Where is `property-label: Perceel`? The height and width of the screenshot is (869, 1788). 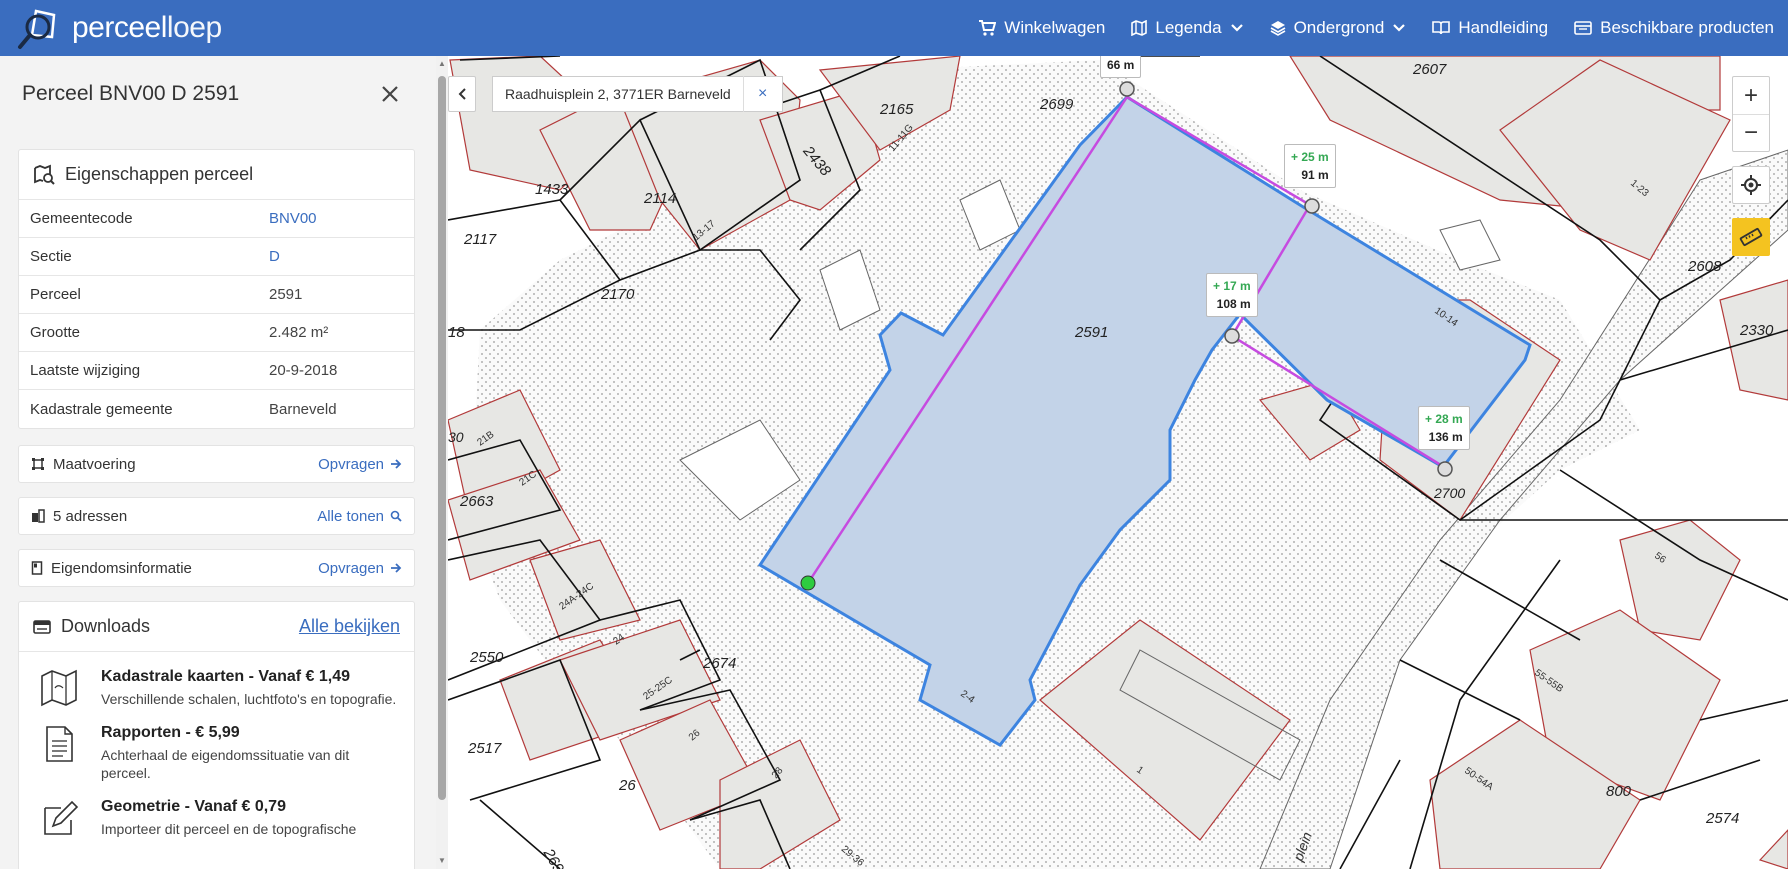
property-label: Perceel is located at coordinates (55, 294).